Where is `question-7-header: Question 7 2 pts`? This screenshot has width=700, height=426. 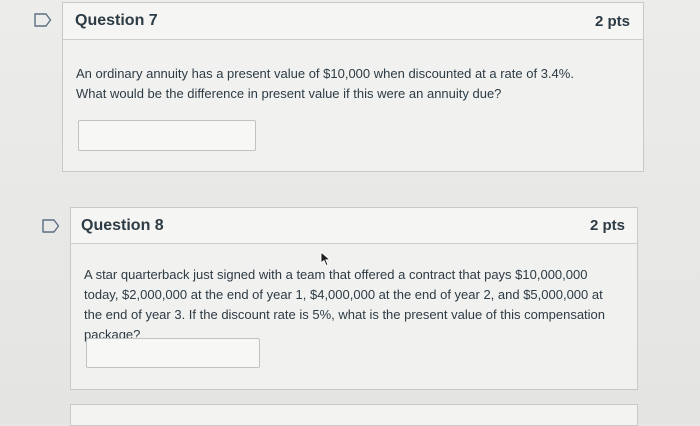
question-7-header: Question 7 2 pts is located at coordinates (353, 21).